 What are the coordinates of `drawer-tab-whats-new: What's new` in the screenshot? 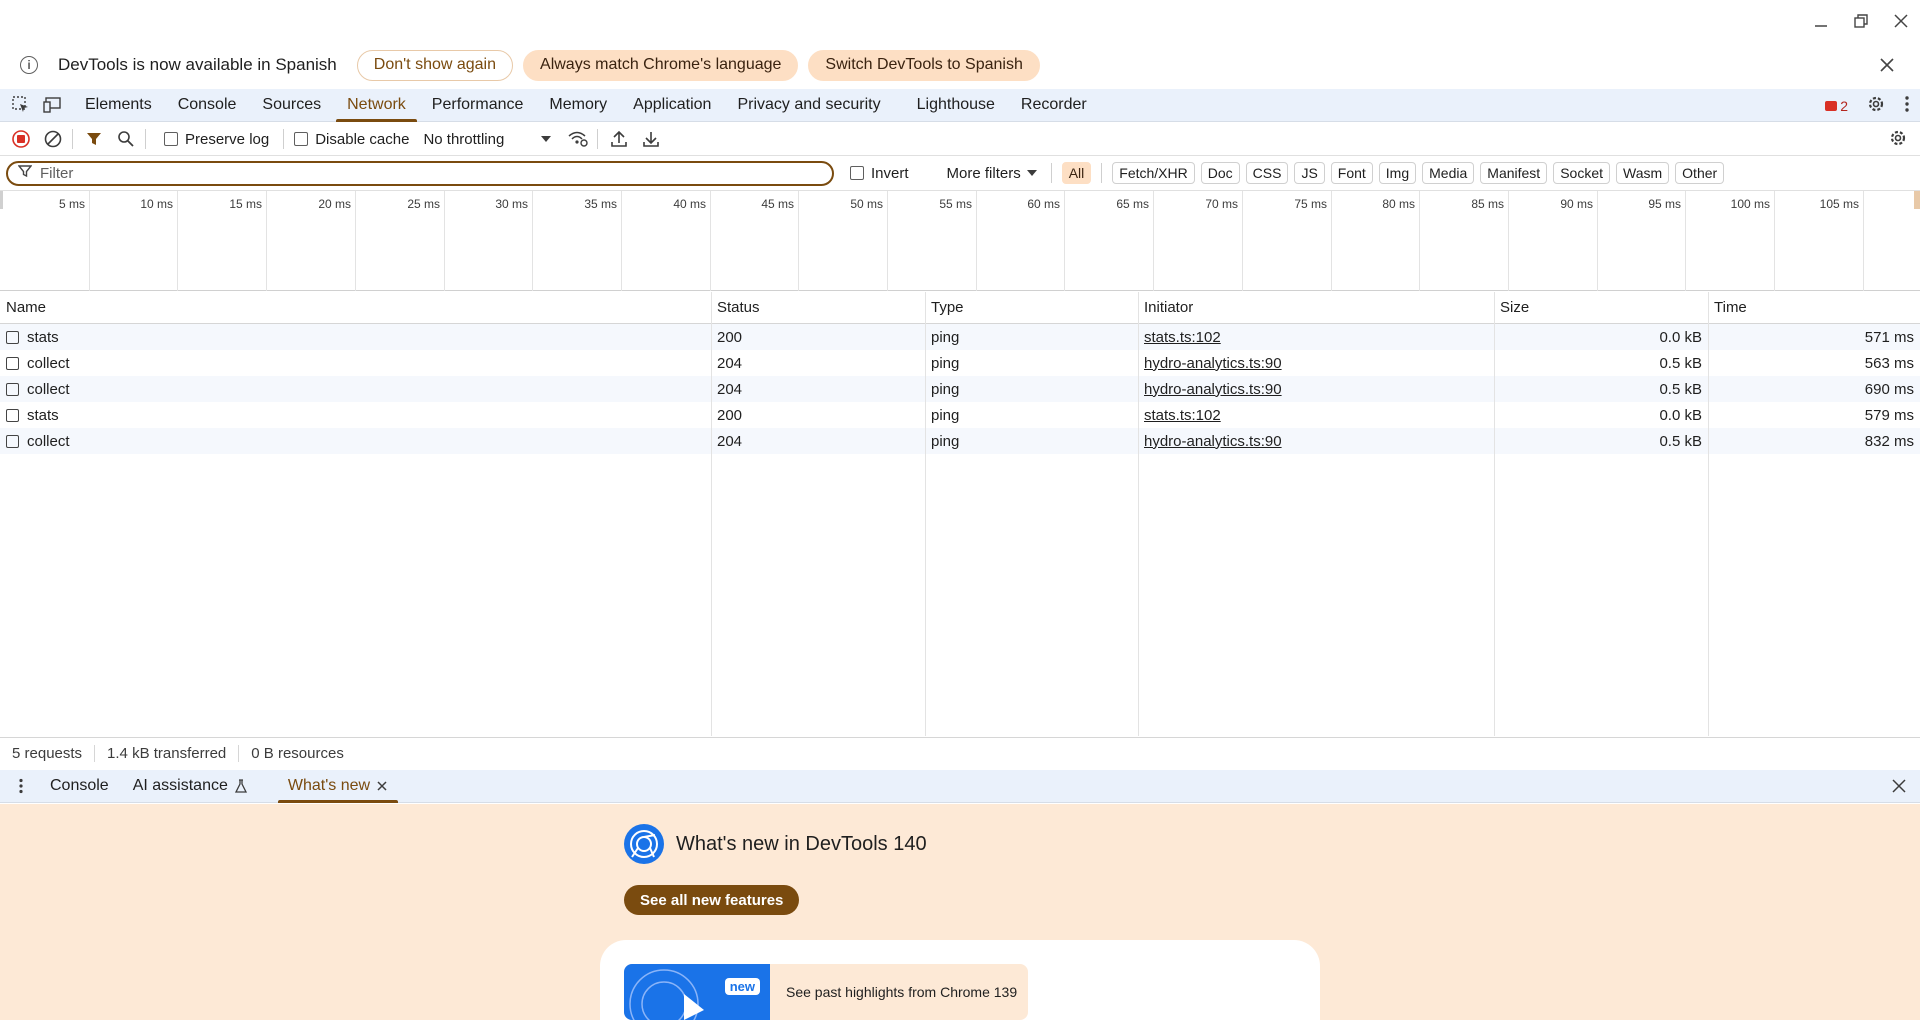 It's located at (338, 786).